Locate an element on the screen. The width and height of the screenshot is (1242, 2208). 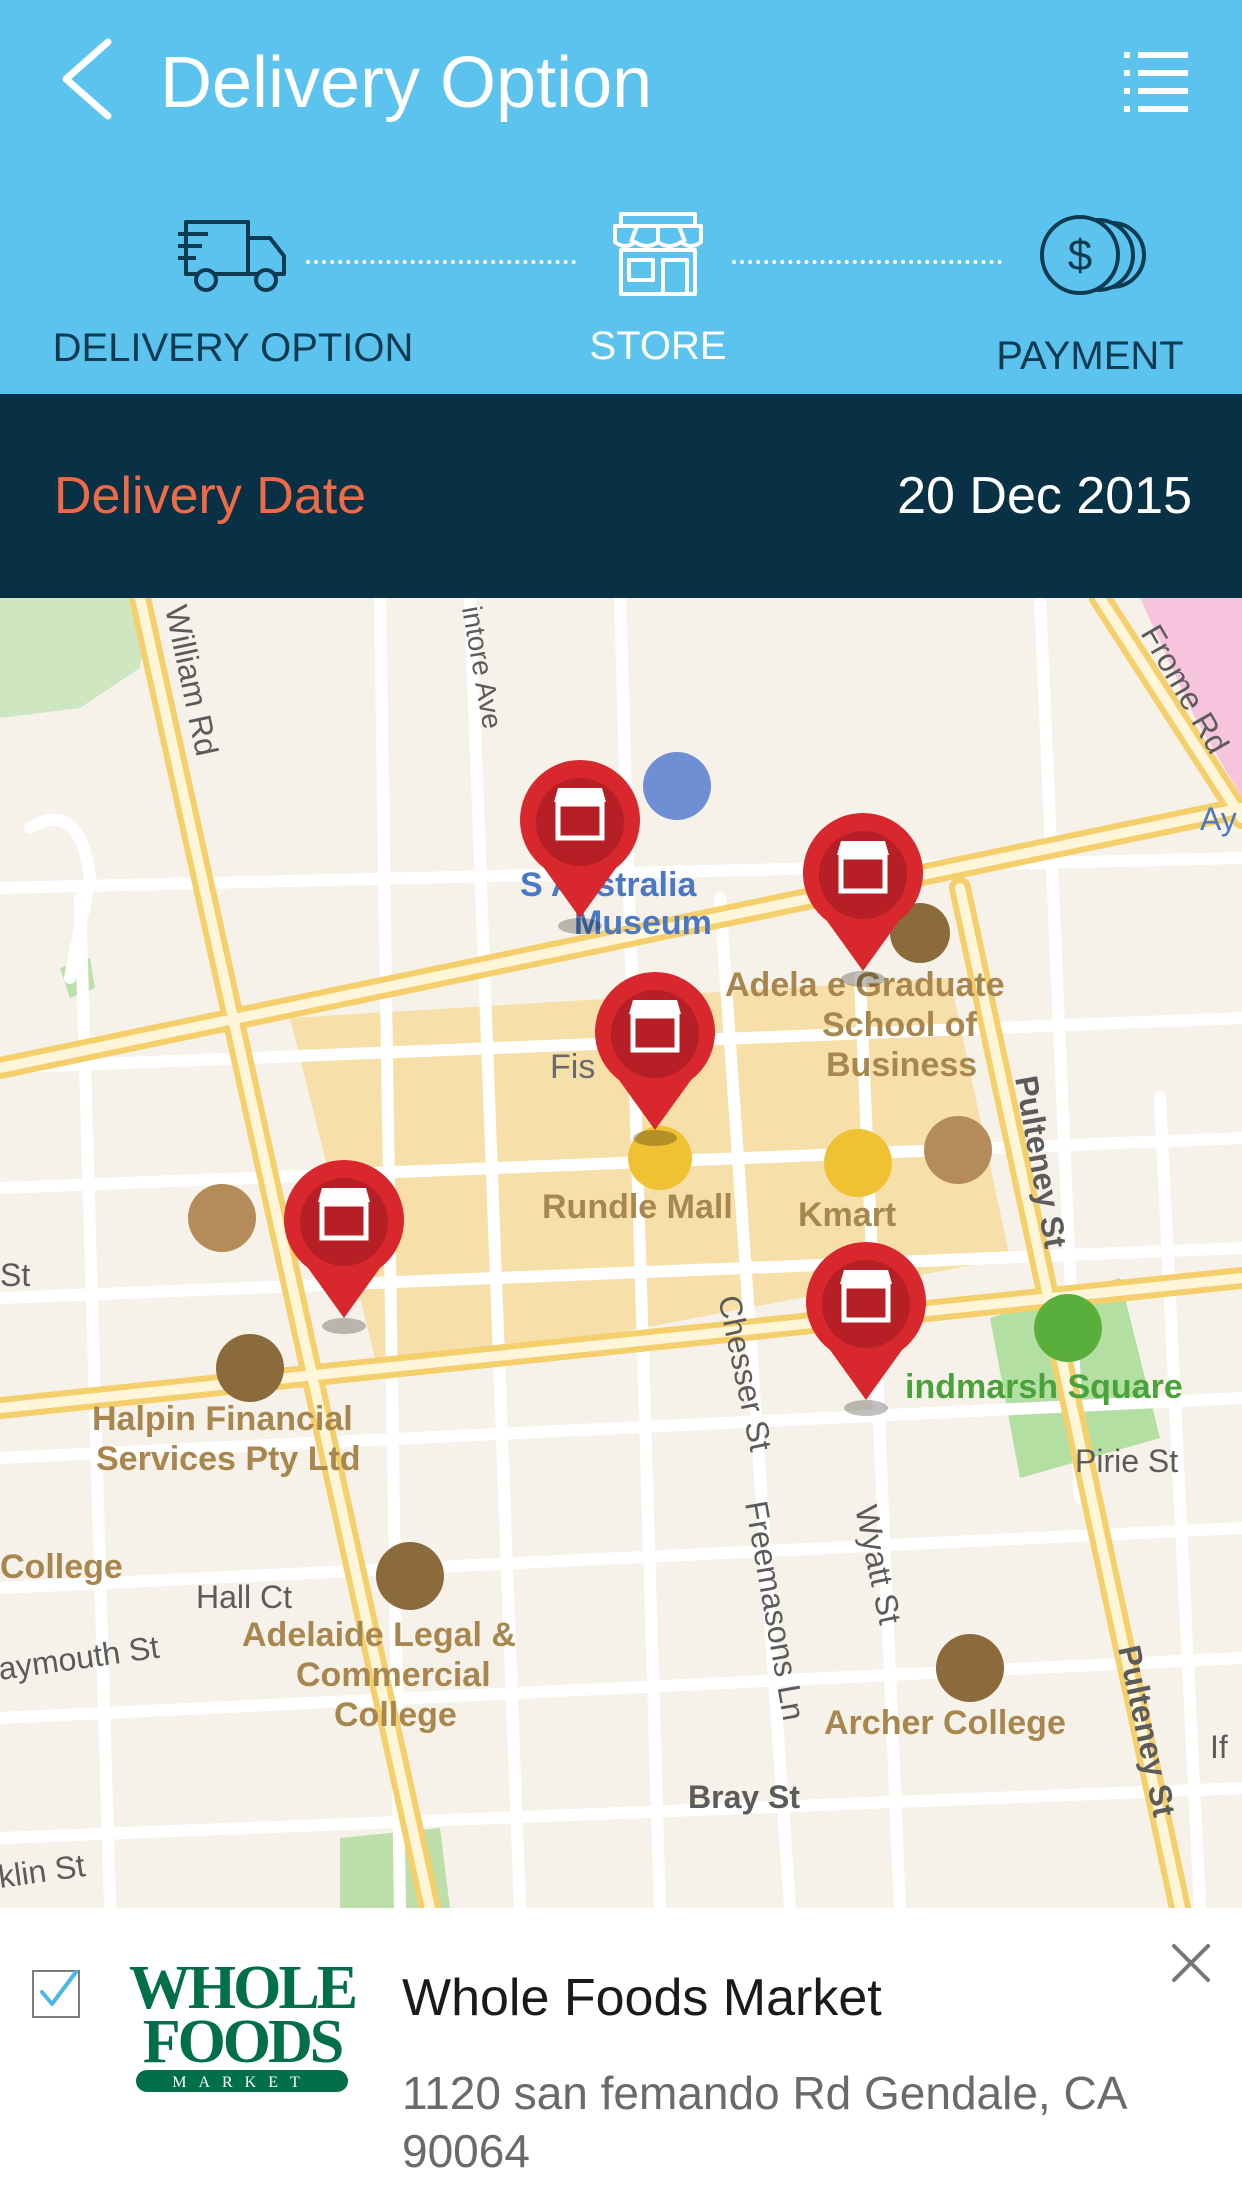
street-label: St is located at coordinates (15, 1275).